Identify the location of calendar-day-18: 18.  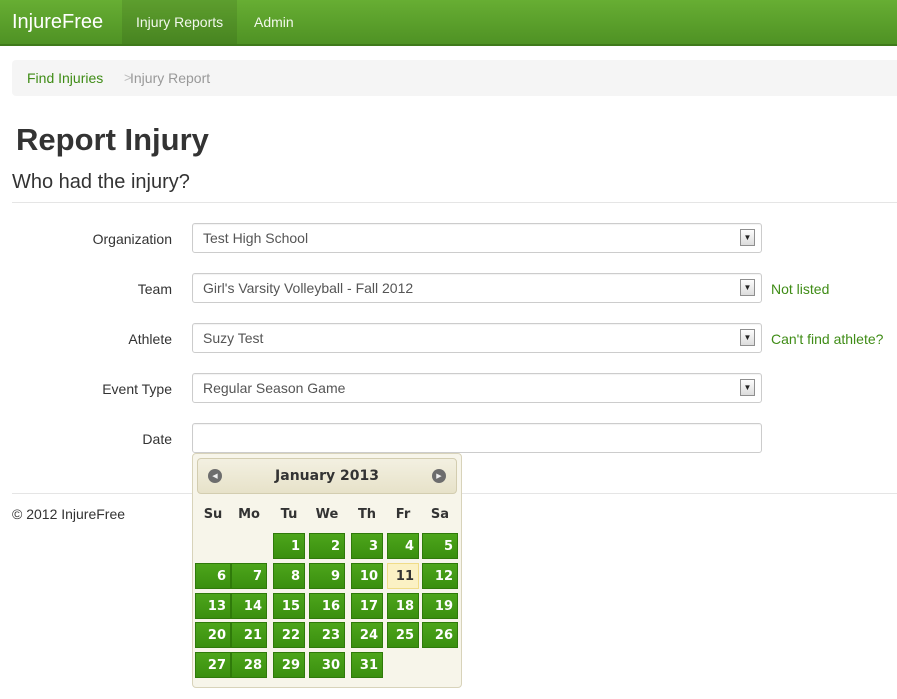
(403, 606).